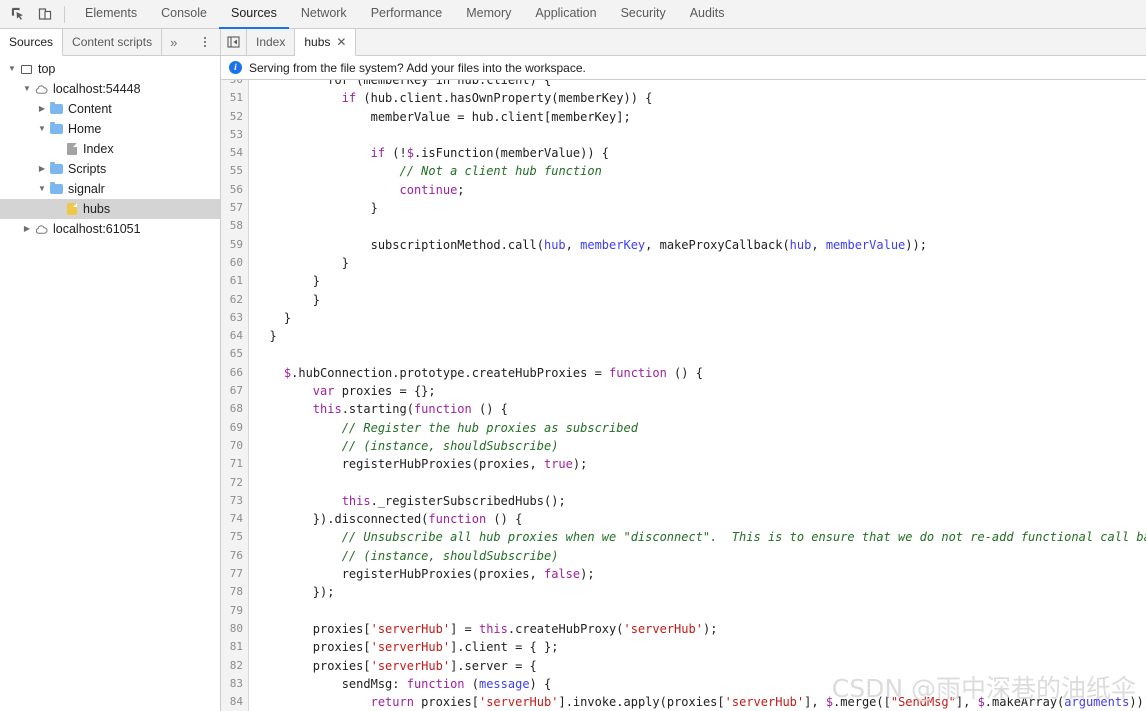 The image size is (1146, 711). What do you see at coordinates (234, 666) in the screenshot?
I see `line-number: 82` at bounding box center [234, 666].